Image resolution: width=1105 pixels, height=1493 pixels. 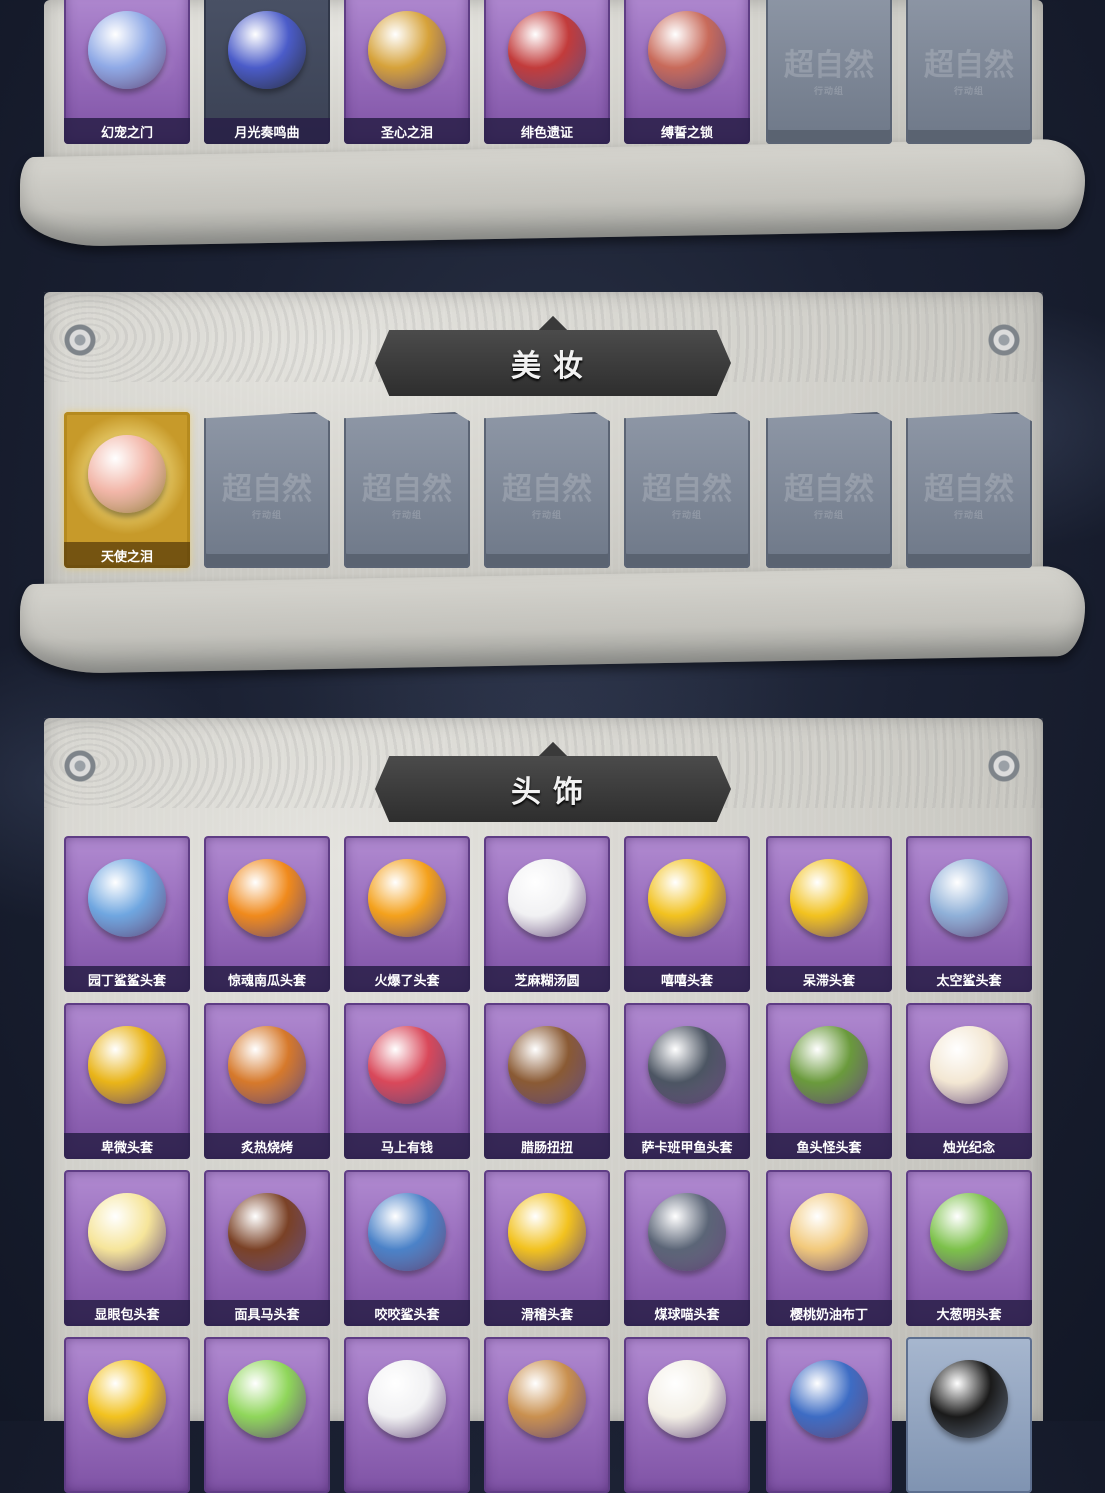 What do you see at coordinates (267, 1081) in the screenshot?
I see `item-card: 炙热烧烤` at bounding box center [267, 1081].